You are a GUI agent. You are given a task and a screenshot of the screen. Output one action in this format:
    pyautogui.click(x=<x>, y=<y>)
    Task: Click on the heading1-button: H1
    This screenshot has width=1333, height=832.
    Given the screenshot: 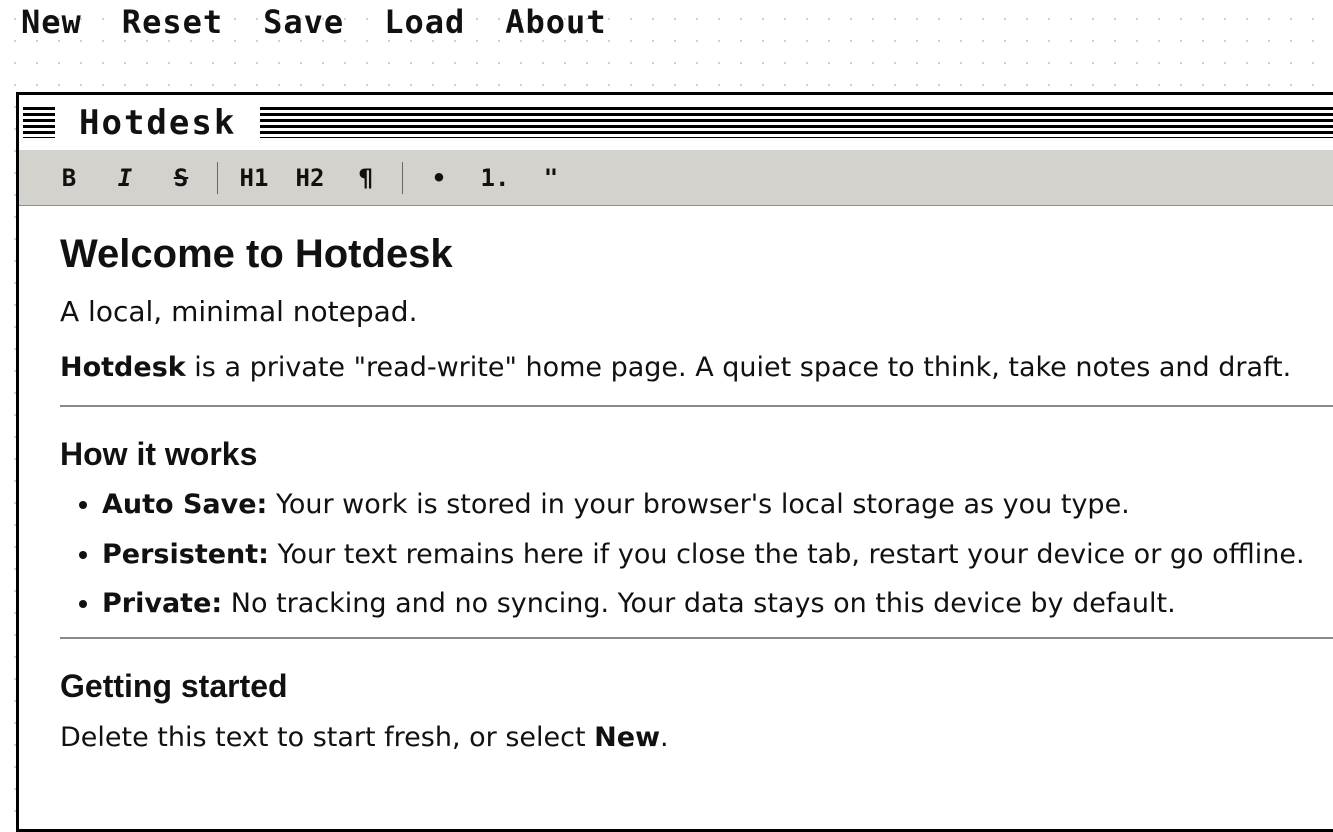 What is the action you would take?
    pyautogui.click(x=254, y=178)
    